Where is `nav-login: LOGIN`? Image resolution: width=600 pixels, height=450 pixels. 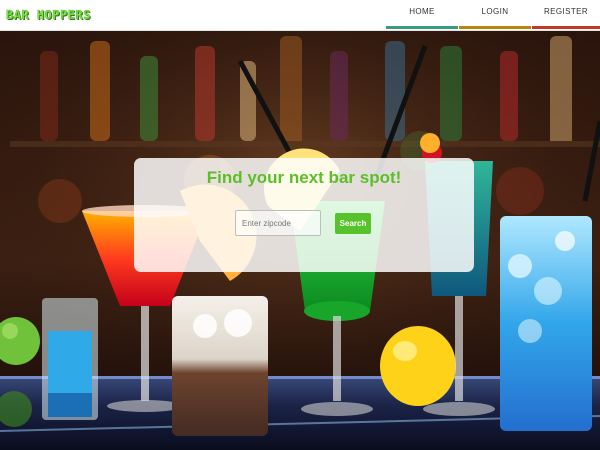
nav-login: LOGIN is located at coordinates (495, 14).